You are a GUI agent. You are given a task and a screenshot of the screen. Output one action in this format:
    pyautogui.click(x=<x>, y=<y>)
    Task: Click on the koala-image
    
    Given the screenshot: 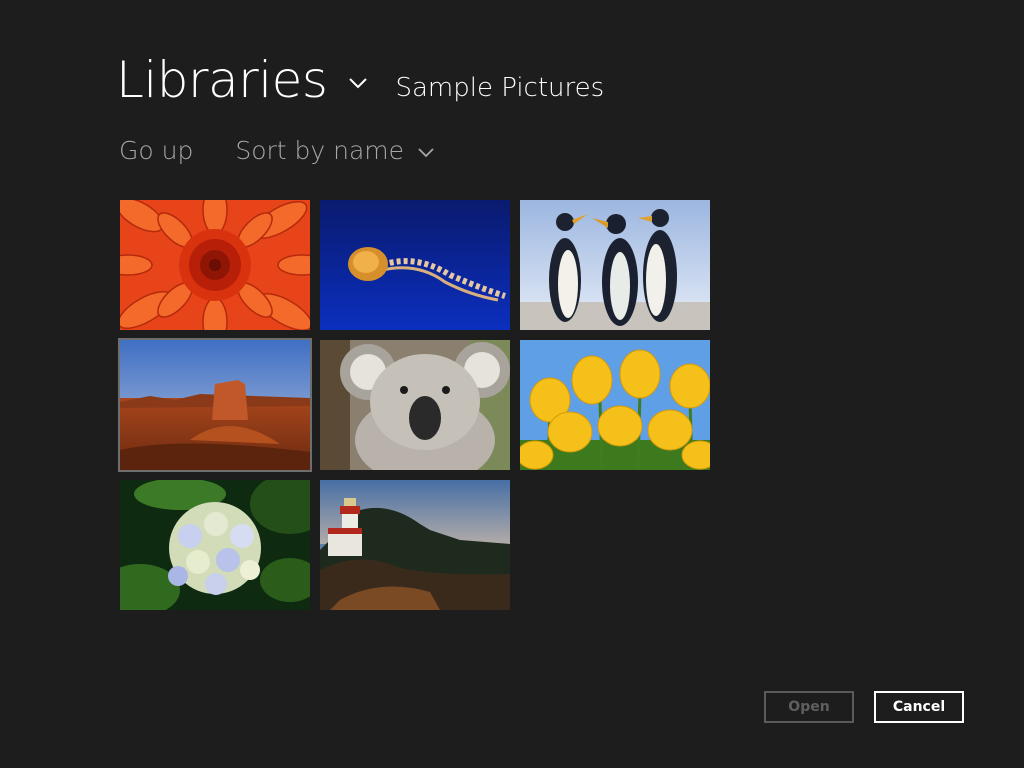 What is the action you would take?
    pyautogui.click(x=415, y=405)
    